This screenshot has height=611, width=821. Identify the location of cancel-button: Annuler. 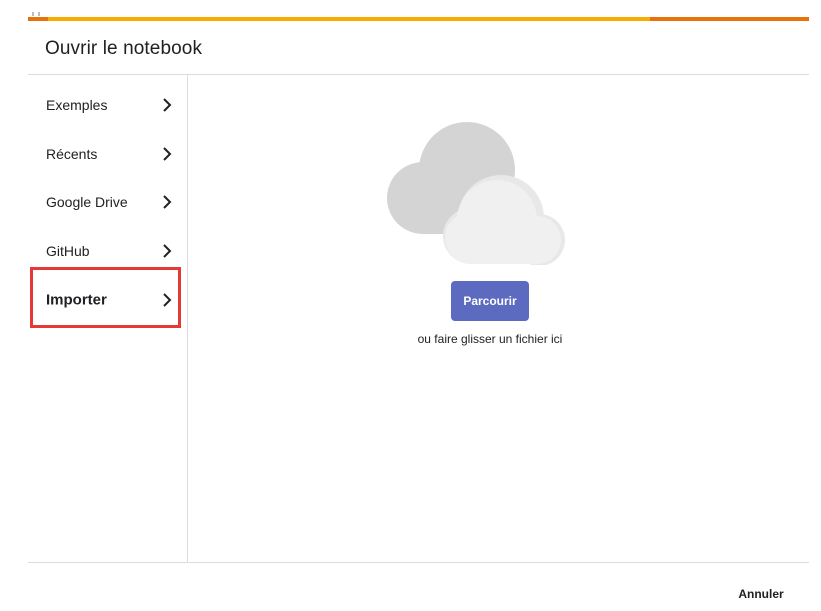
(761, 594).